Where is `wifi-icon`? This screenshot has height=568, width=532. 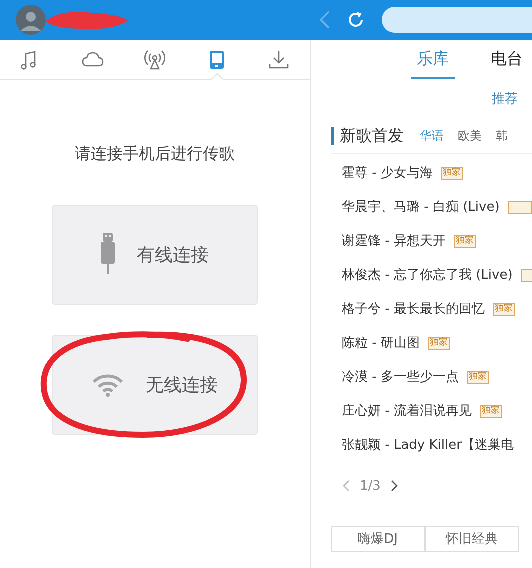
wifi-icon is located at coordinates (108, 385).